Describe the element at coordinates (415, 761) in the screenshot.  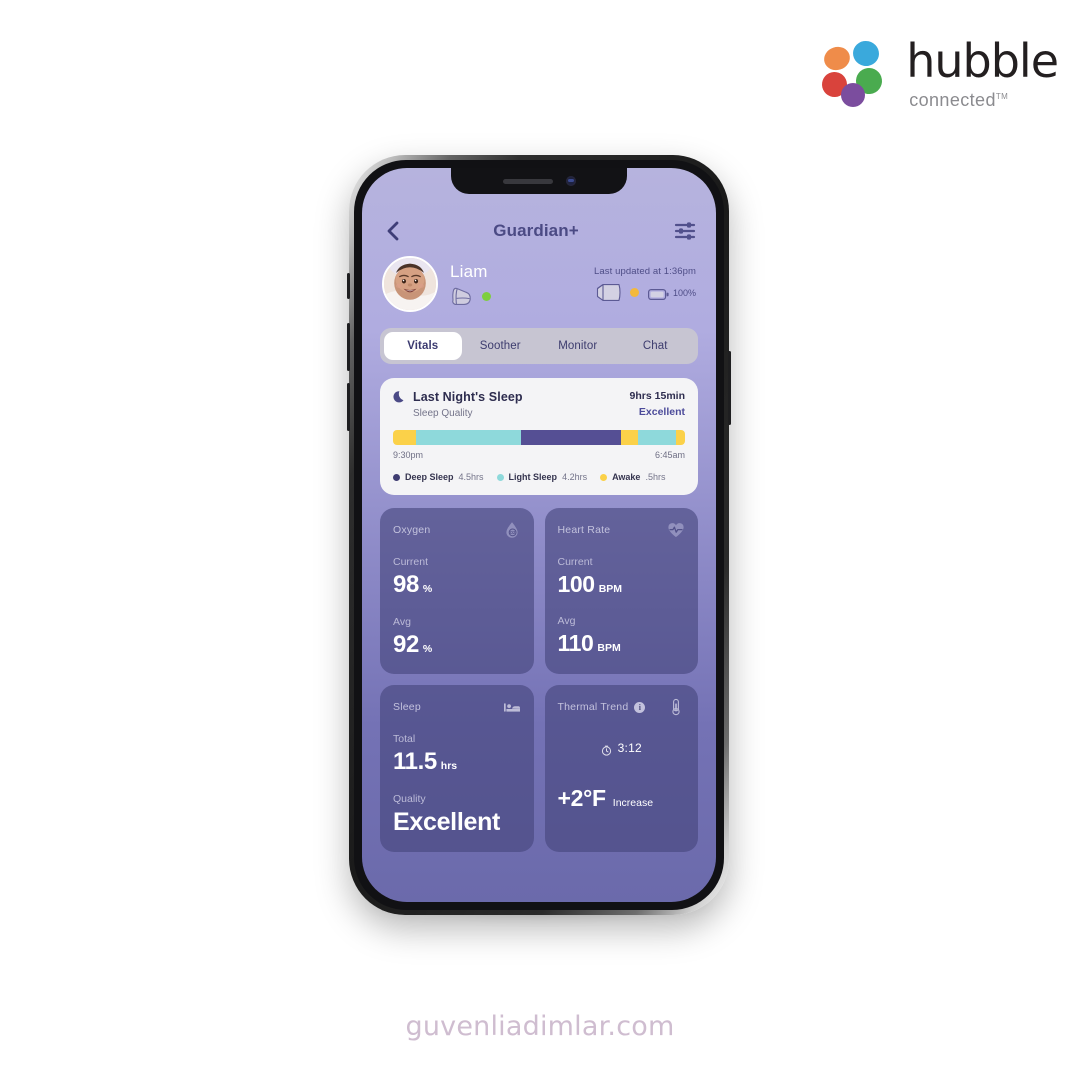
I see `sleep-total-value: 11.5` at that location.